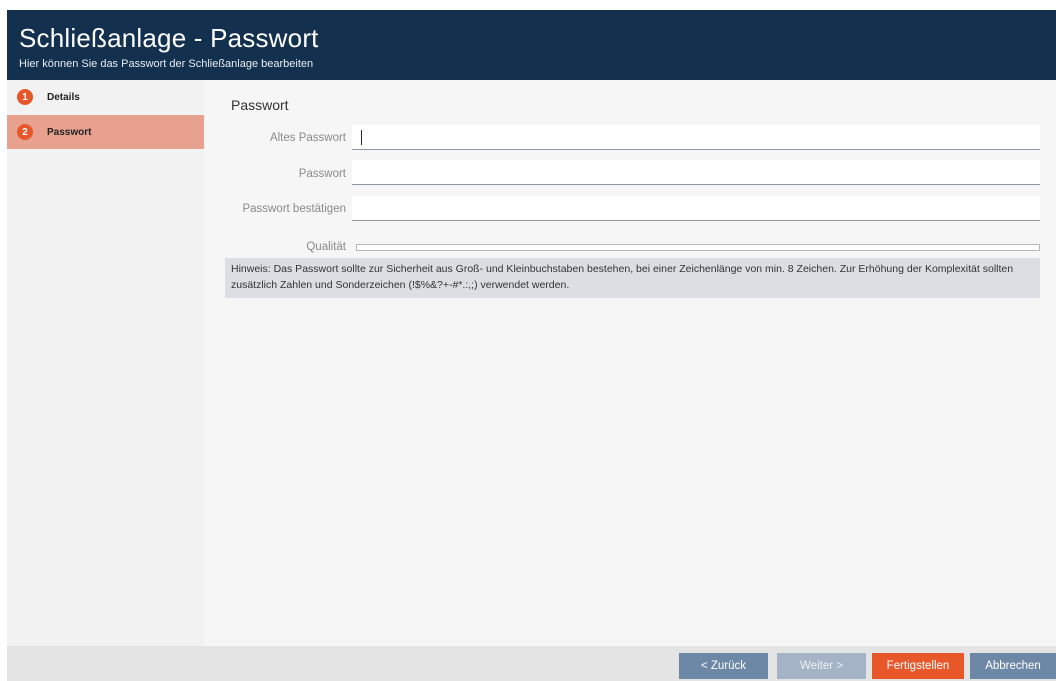  Describe the element at coordinates (25, 132) in the screenshot. I see `step-number-badge: 2` at that location.